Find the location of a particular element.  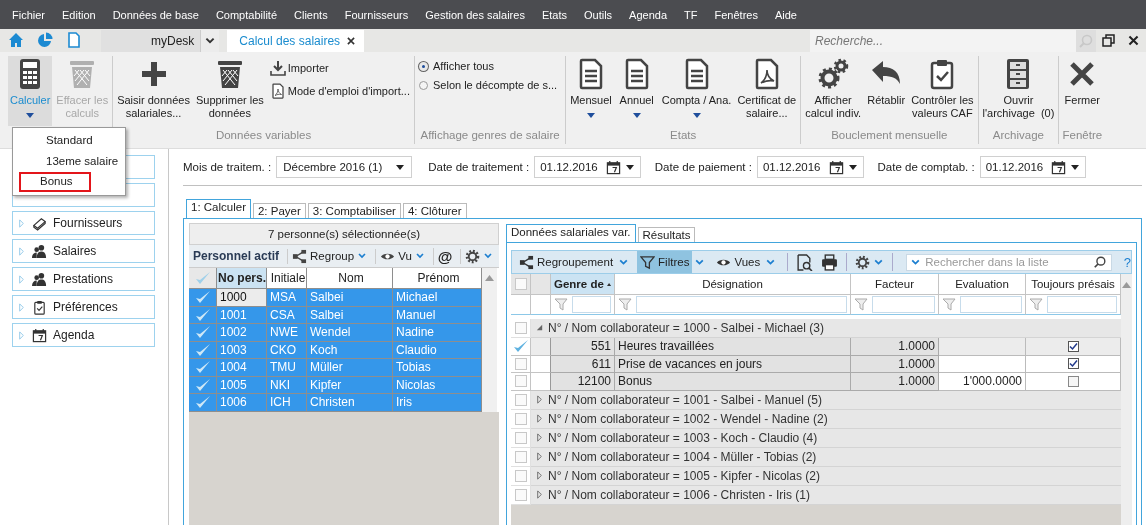

search-icon is located at coordinates (1099, 261).